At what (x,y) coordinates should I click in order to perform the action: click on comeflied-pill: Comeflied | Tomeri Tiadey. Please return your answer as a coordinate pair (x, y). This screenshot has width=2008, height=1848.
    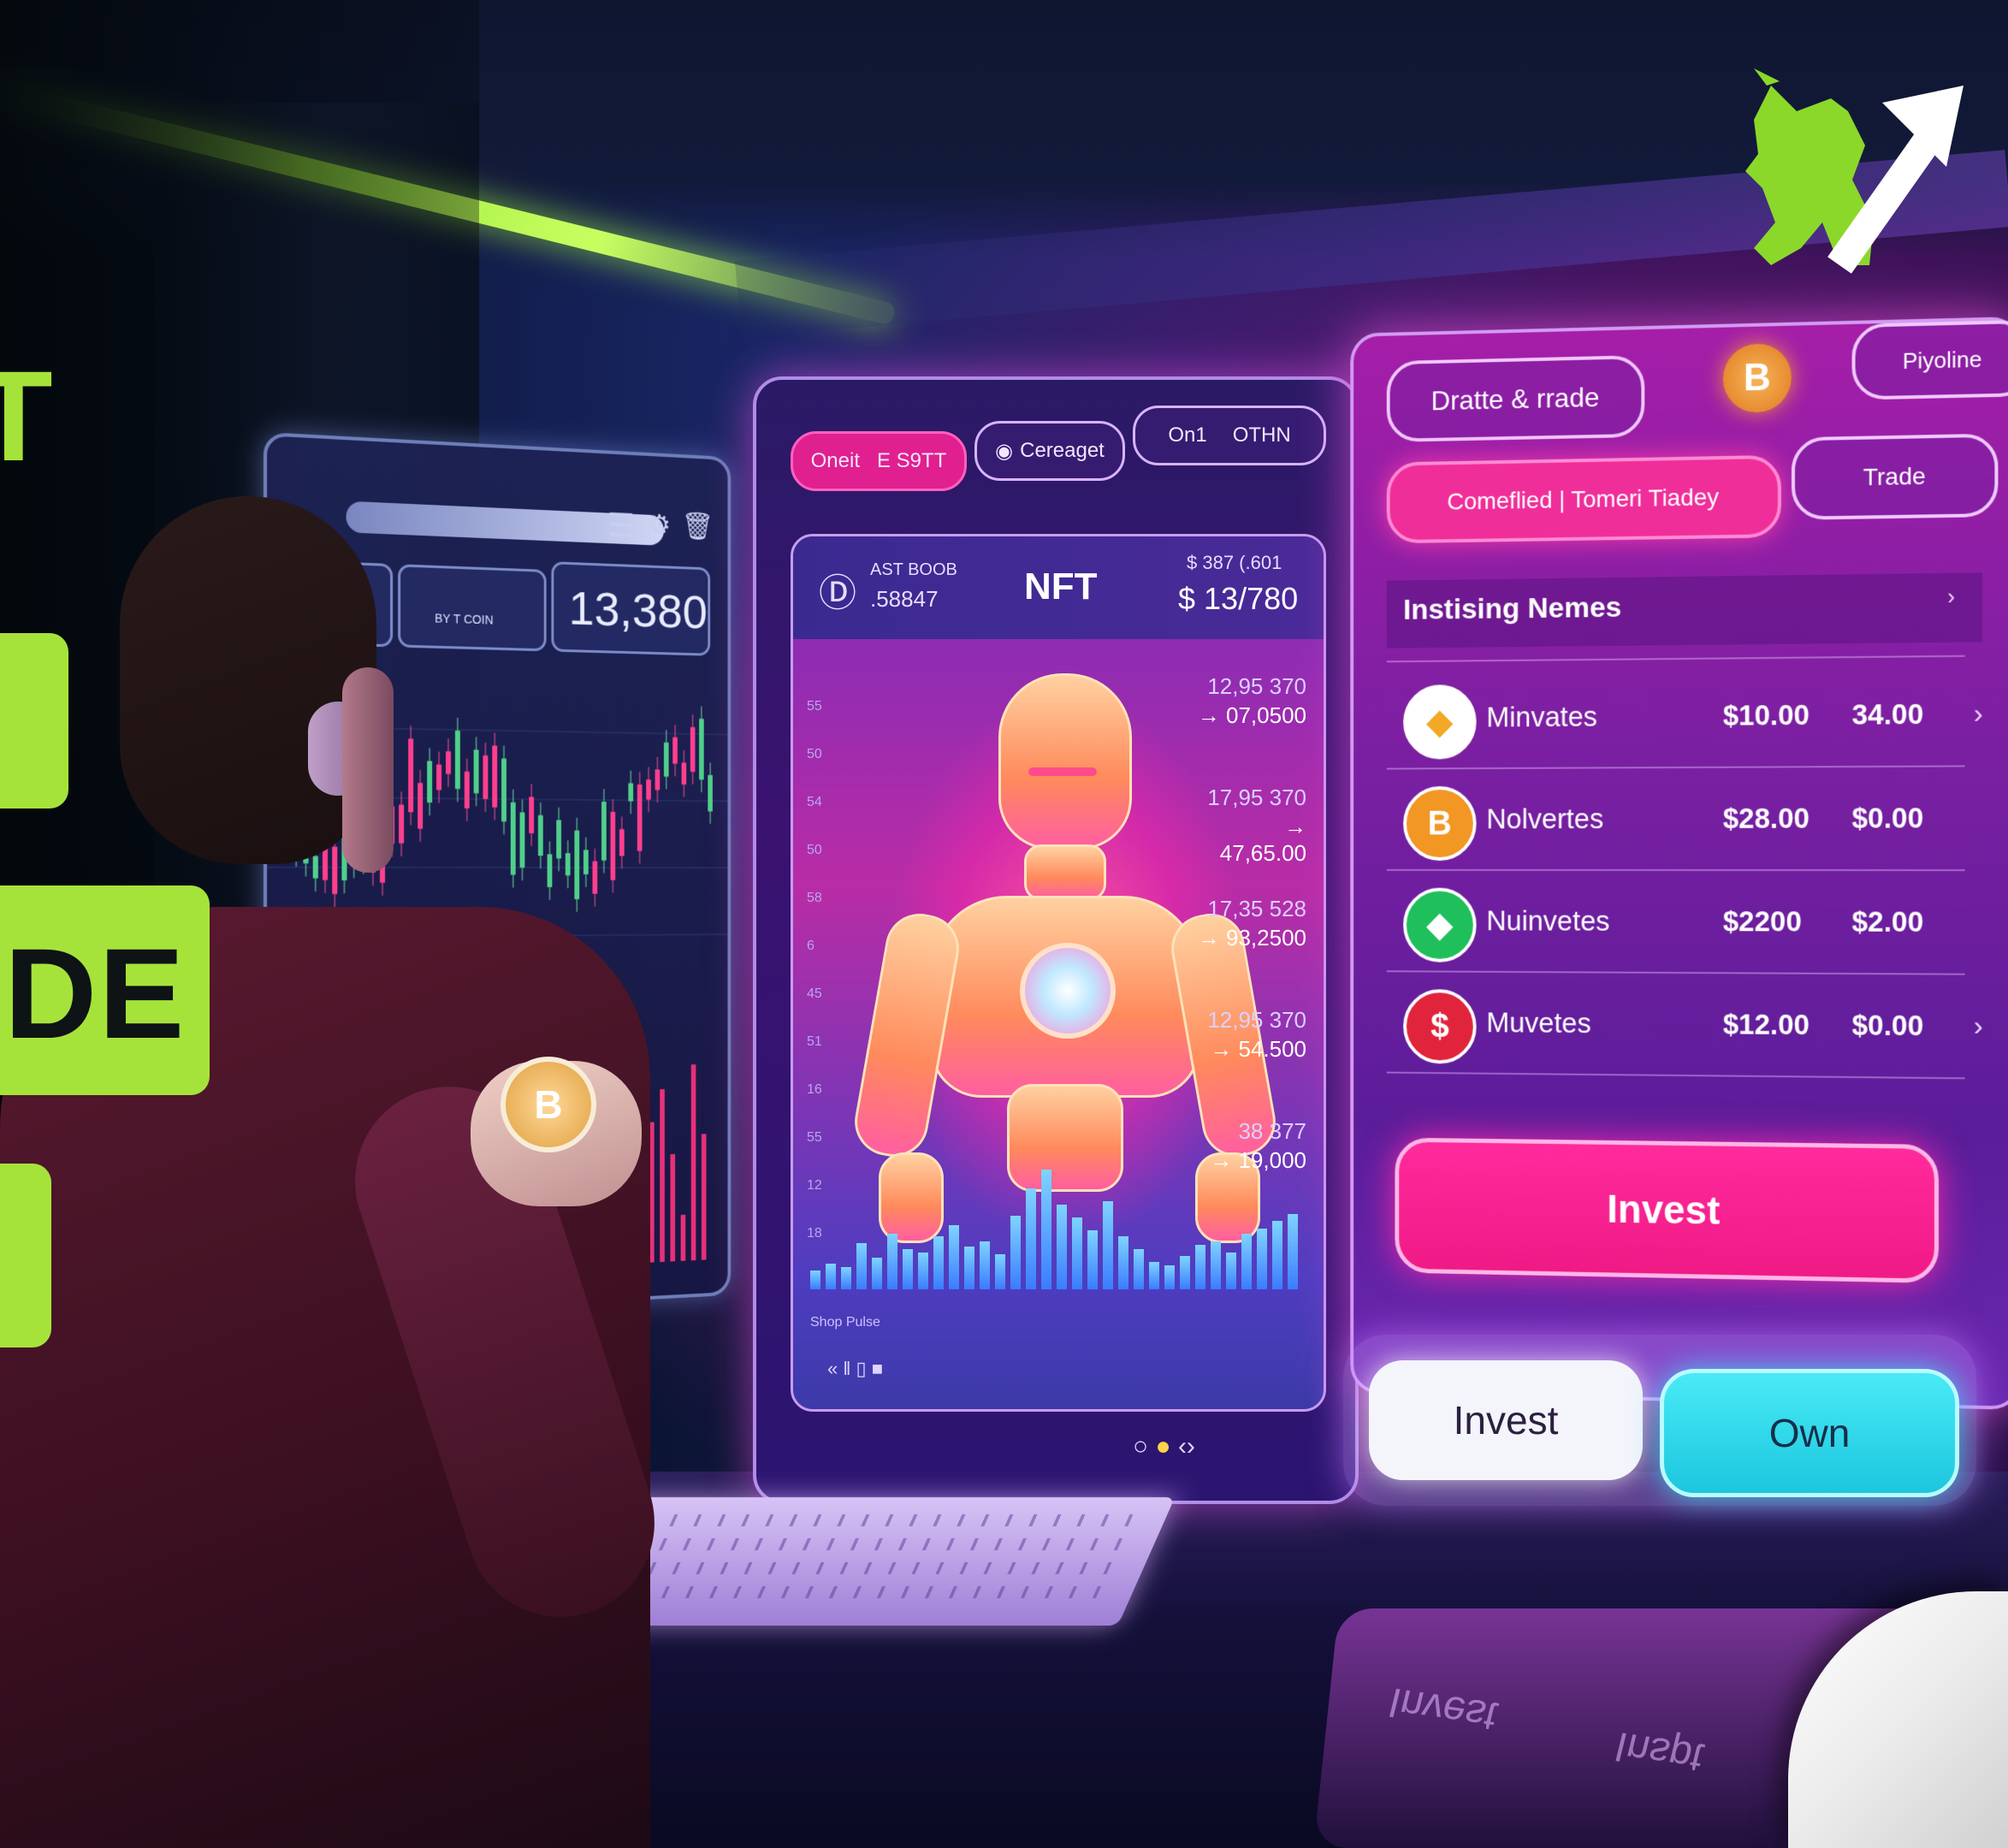
    Looking at the image, I should click on (1584, 499).